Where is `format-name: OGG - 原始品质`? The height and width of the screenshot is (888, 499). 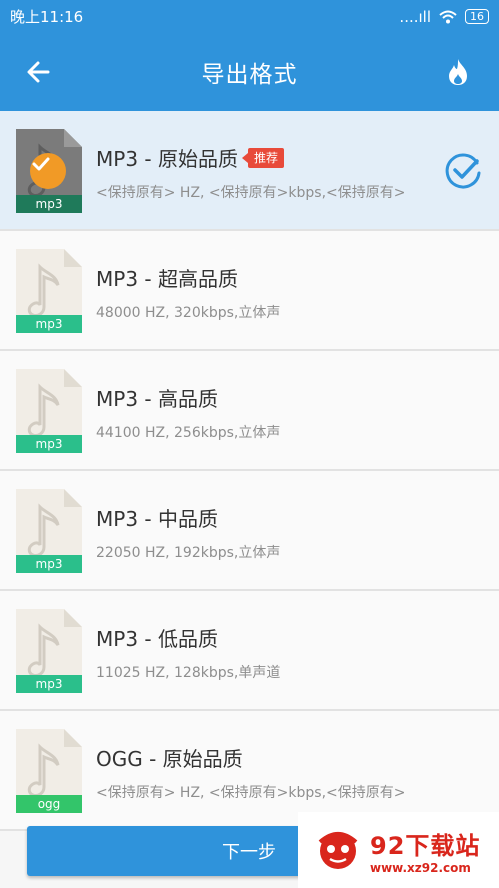 format-name: OGG - 原始品质 is located at coordinates (169, 759).